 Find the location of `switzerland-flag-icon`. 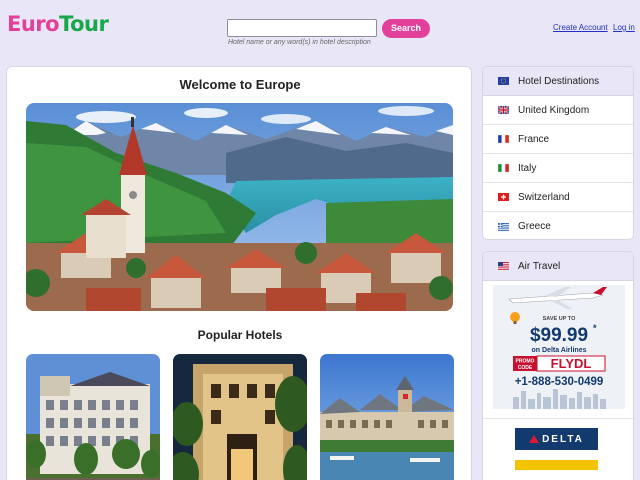

switzerland-flag-icon is located at coordinates (503, 197).